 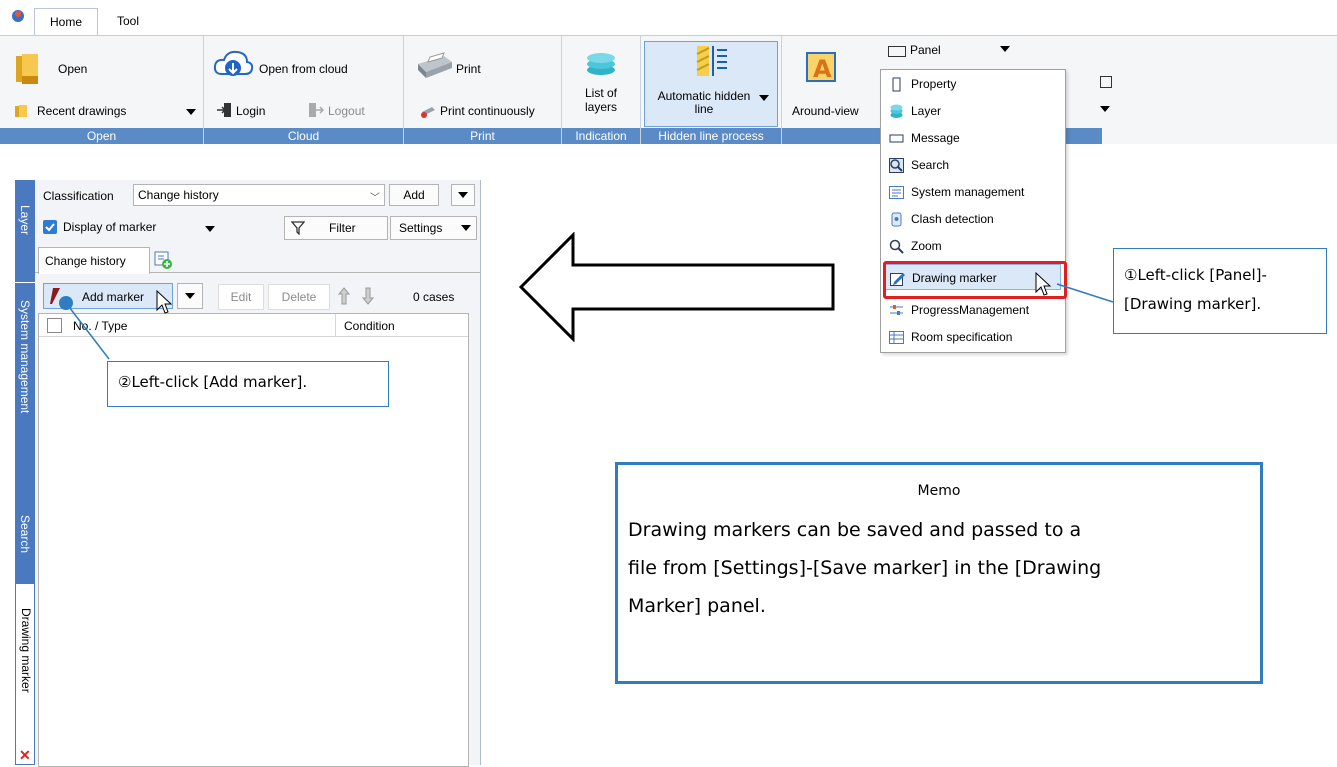 What do you see at coordinates (81, 111) in the screenshot?
I see `recent-drawings-button: Recent drawings` at bounding box center [81, 111].